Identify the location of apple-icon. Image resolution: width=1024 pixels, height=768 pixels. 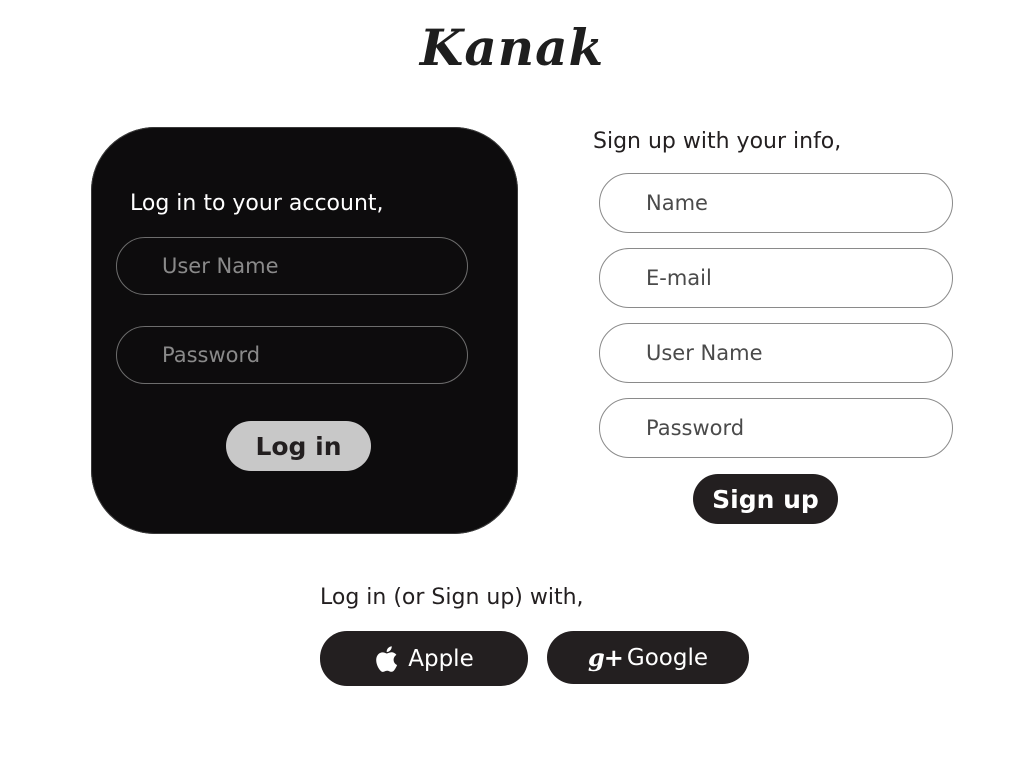
(386, 659).